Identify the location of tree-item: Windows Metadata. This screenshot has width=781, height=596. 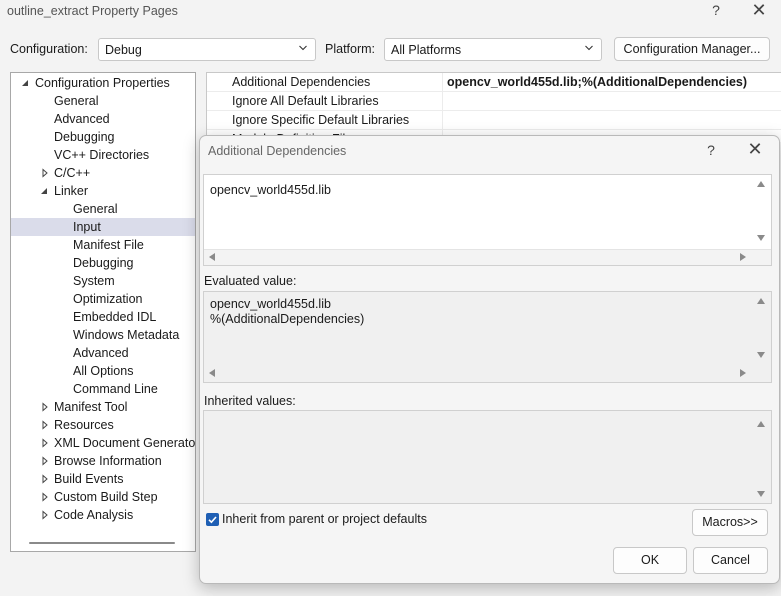
(103, 335).